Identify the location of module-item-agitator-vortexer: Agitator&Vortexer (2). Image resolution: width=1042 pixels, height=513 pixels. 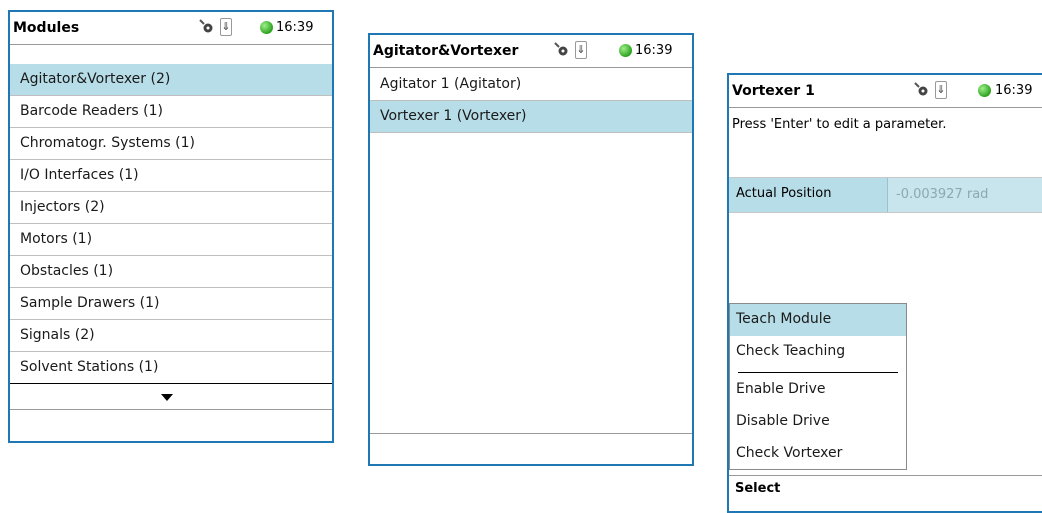
(171, 80).